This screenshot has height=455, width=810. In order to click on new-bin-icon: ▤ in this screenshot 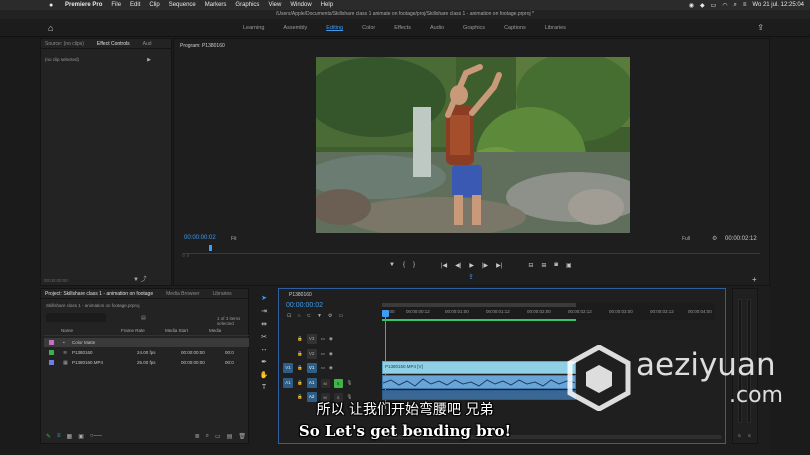, I will do `click(143, 318)`.